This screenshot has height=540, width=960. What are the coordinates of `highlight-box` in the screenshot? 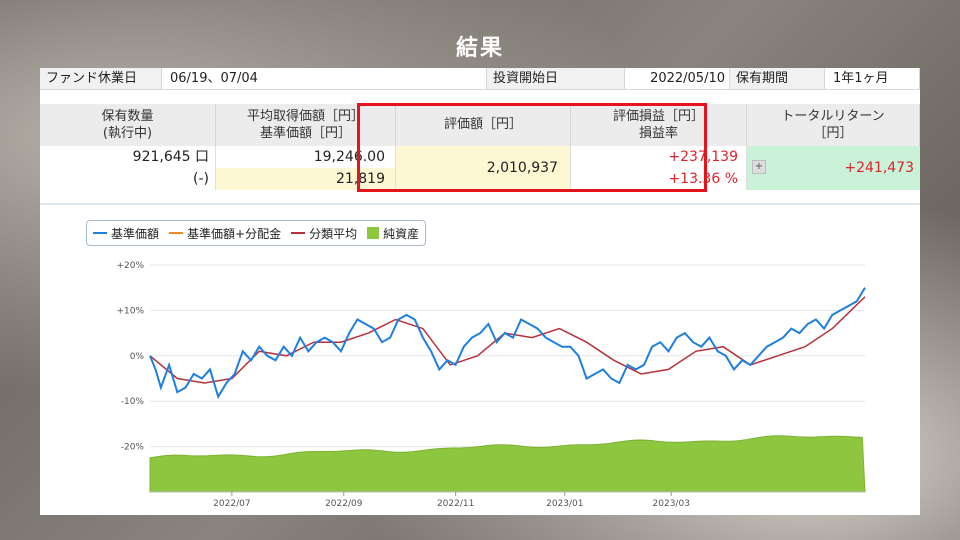 It's located at (532, 147).